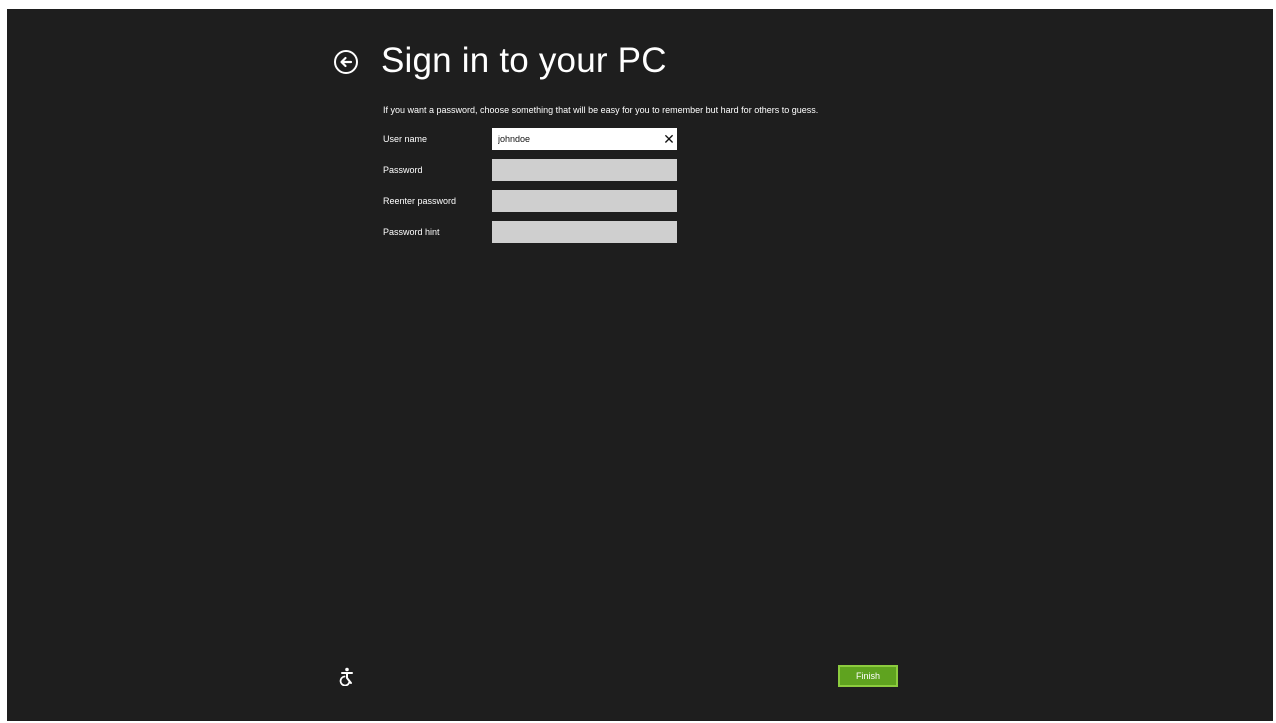  Describe the element at coordinates (405, 139) in the screenshot. I see `user-name-label: User name` at that location.